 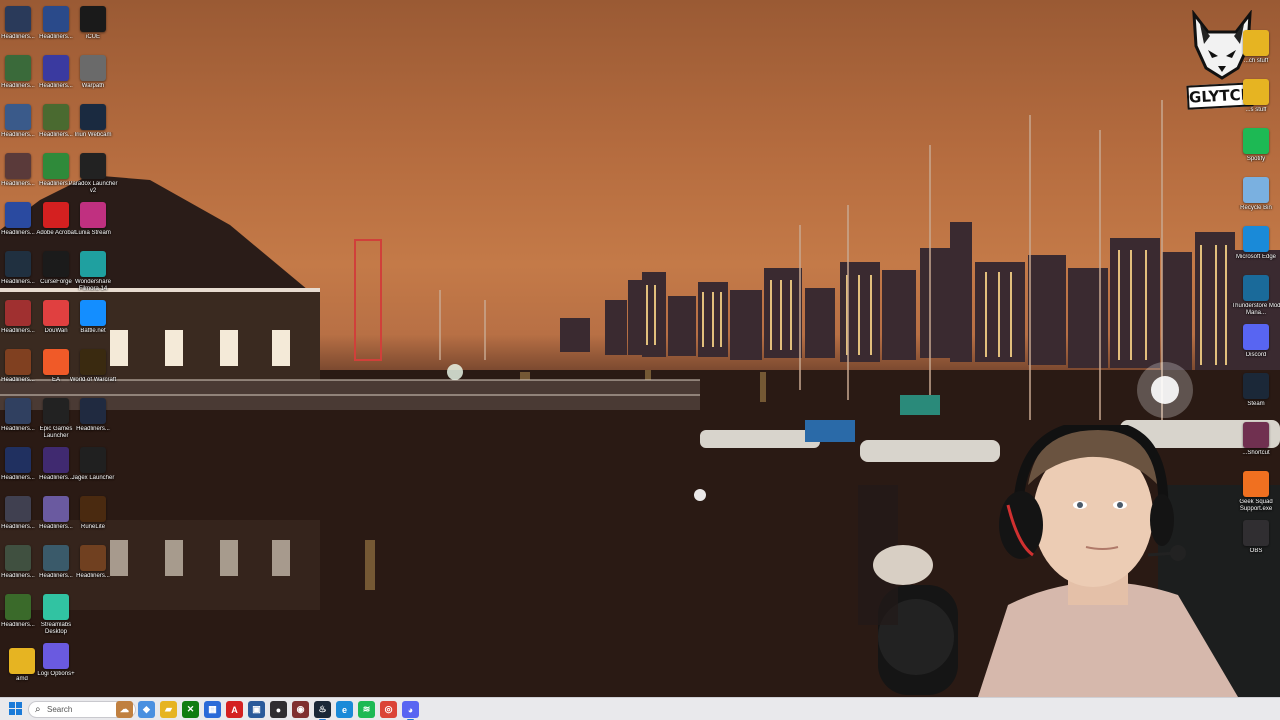 I want to click on desktop-shortcut: Paradox Launcher v2, so click(x=93, y=177).